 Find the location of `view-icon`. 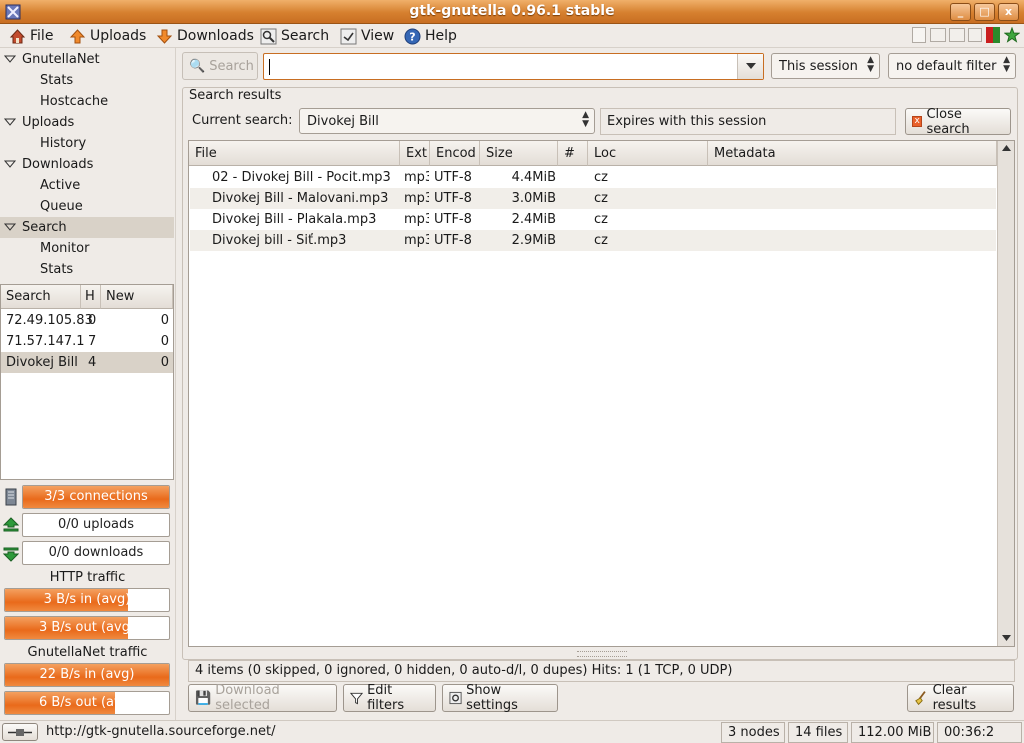

view-icon is located at coordinates (348, 36).